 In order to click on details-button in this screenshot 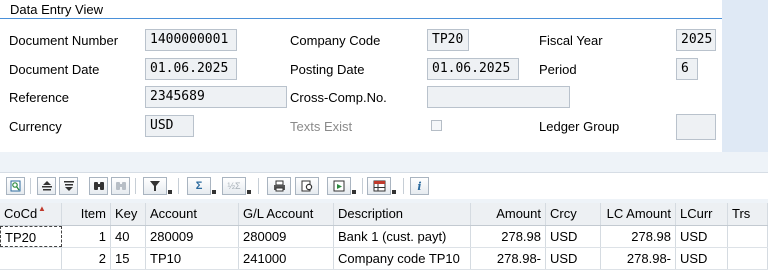, I will do `click(15, 186)`.